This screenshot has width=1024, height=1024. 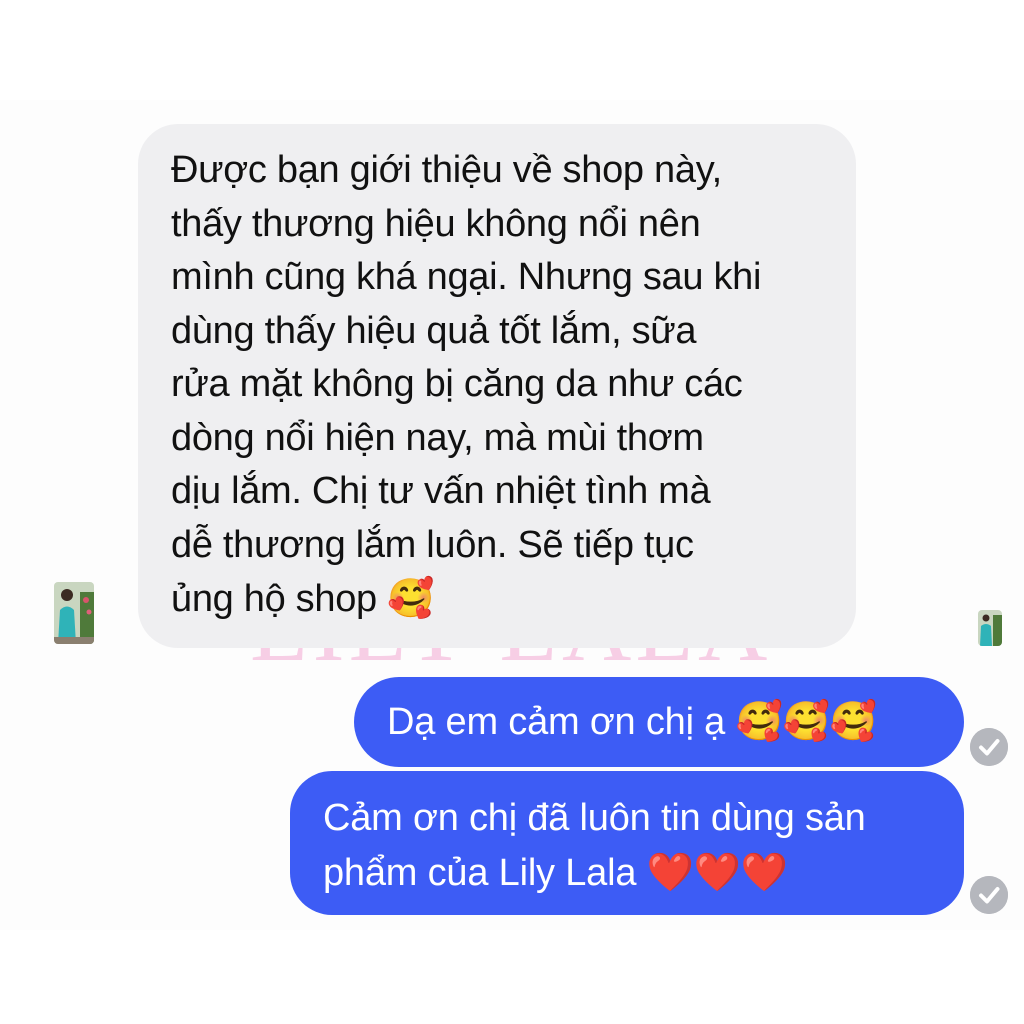 What do you see at coordinates (806, 721) in the screenshot?
I see `smiling-hearts-emoji: 🥰🥰🥰` at bounding box center [806, 721].